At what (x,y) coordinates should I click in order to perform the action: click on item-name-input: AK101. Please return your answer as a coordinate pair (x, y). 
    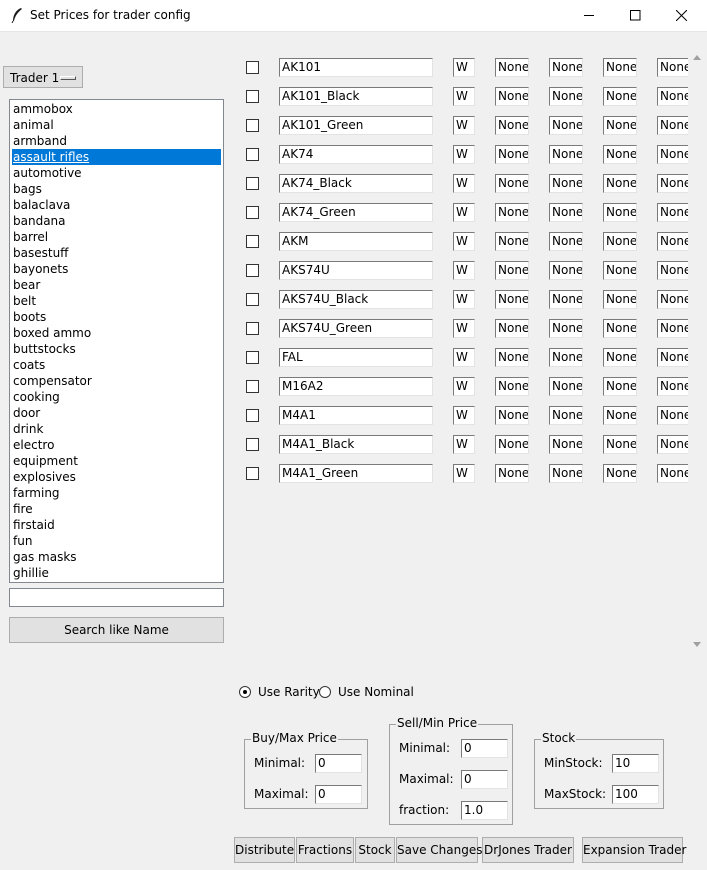
    Looking at the image, I should click on (356, 67).